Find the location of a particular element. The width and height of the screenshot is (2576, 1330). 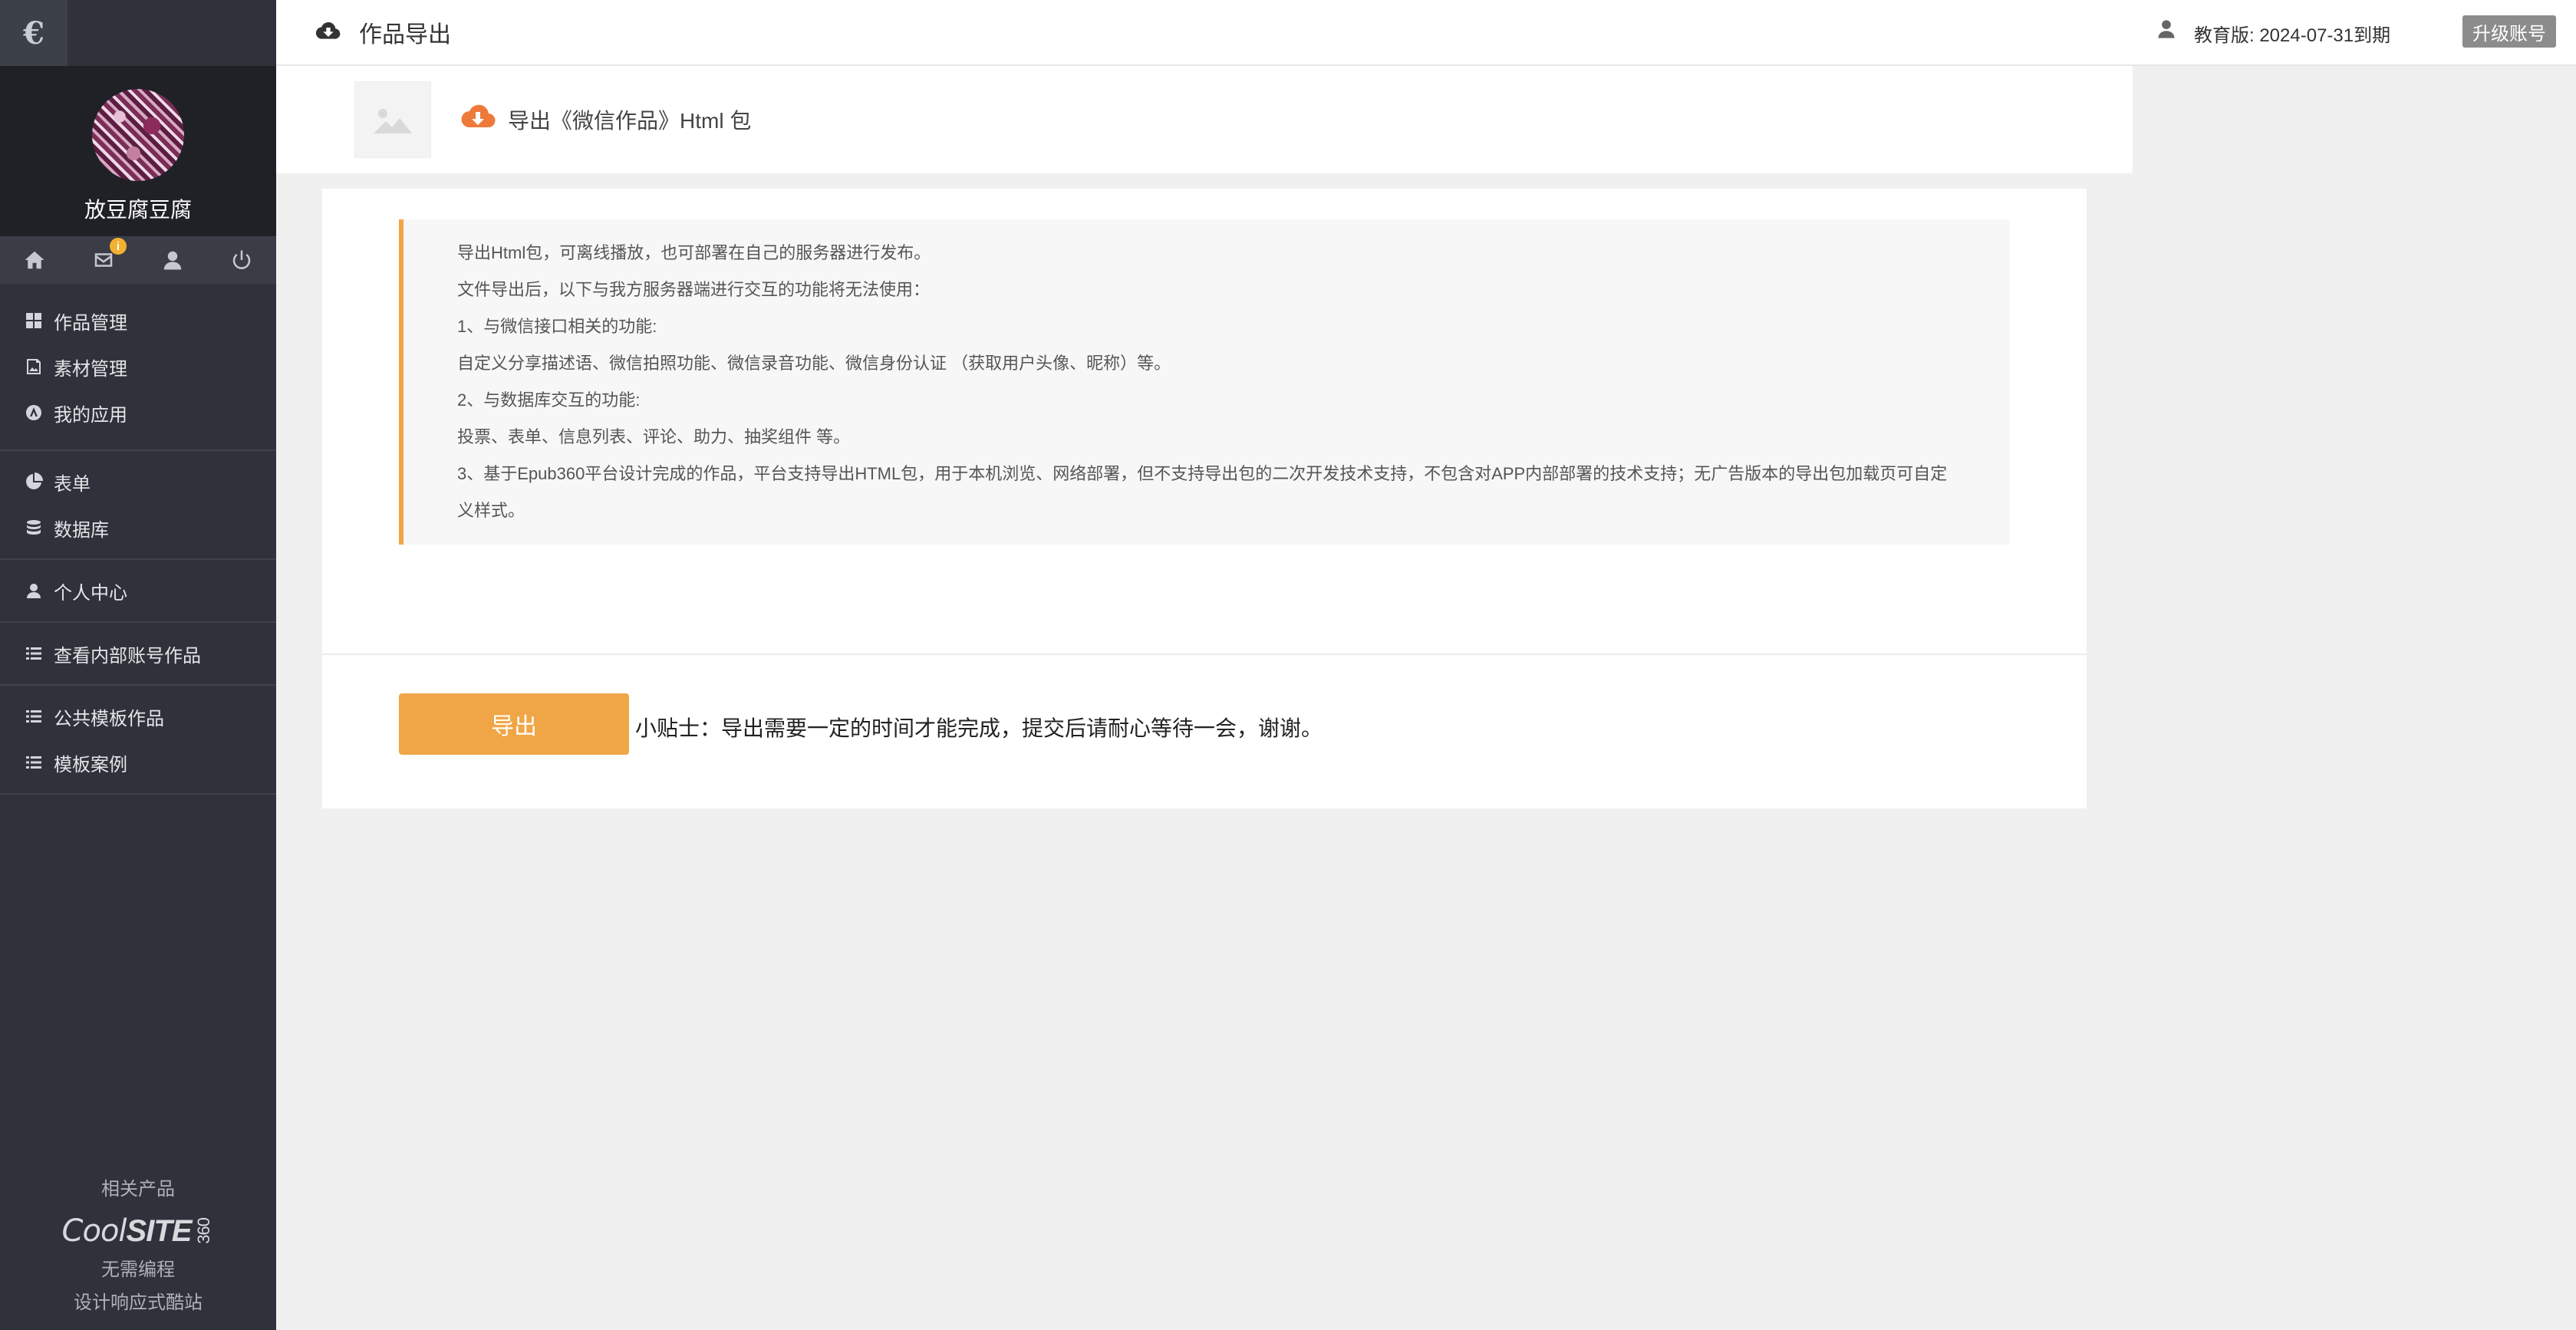

nav-item-works: 作品管理 is located at coordinates (138, 321).